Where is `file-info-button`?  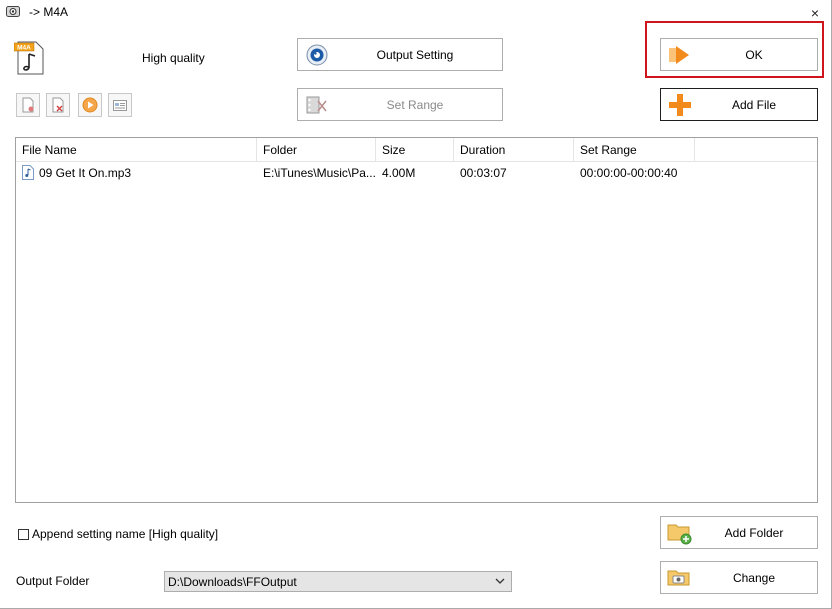 file-info-button is located at coordinates (120, 105).